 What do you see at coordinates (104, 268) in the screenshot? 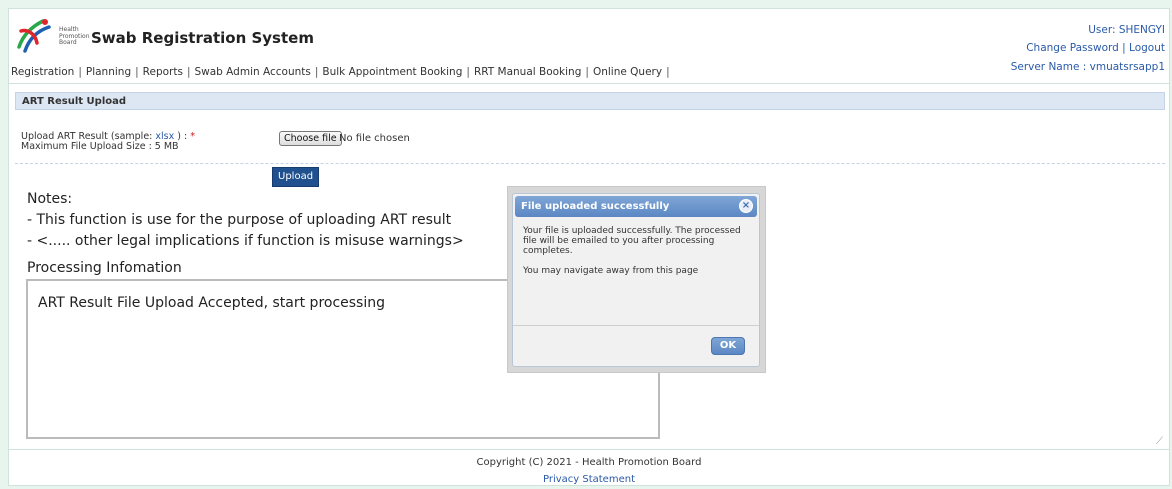
I see `processing-title: Processing Infomation` at bounding box center [104, 268].